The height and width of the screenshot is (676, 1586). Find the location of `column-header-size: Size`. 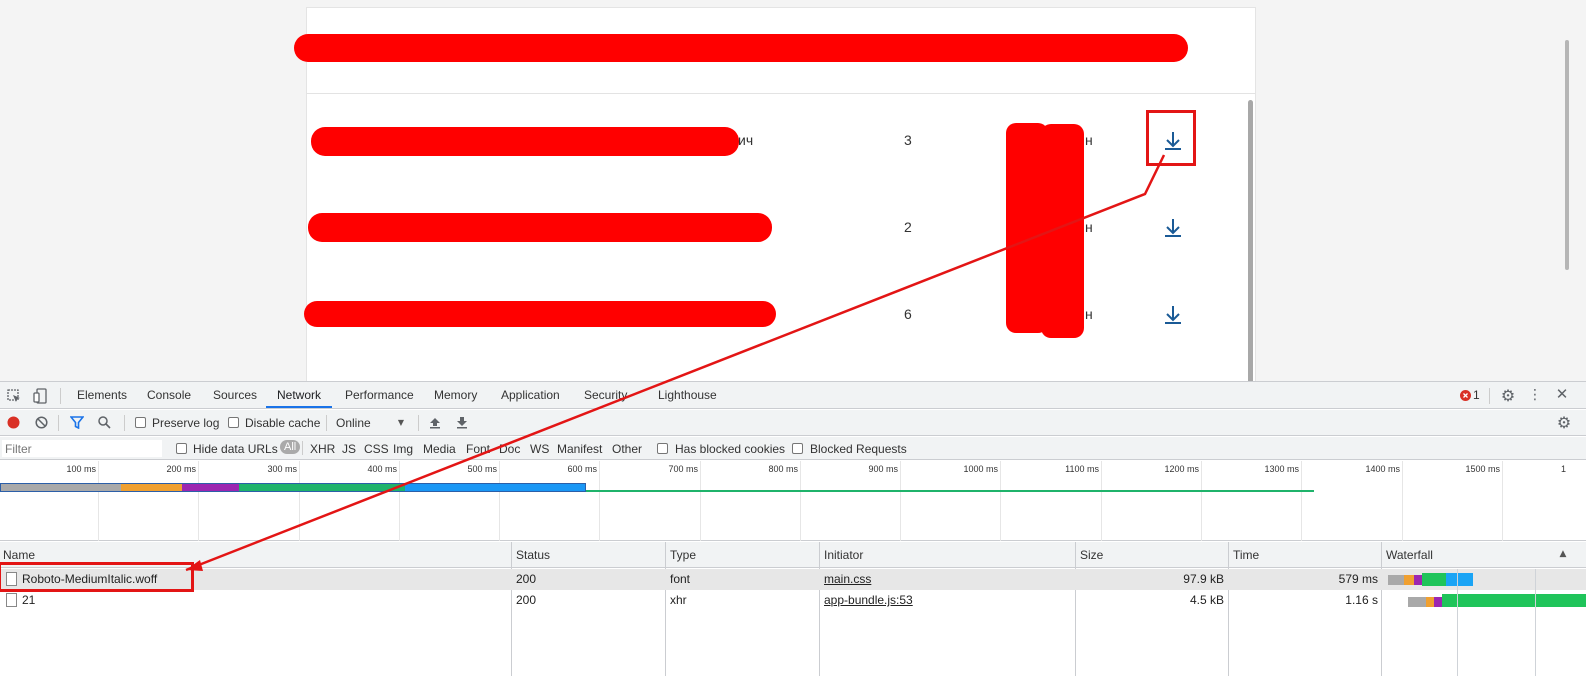

column-header-size: Size is located at coordinates (1091, 555).